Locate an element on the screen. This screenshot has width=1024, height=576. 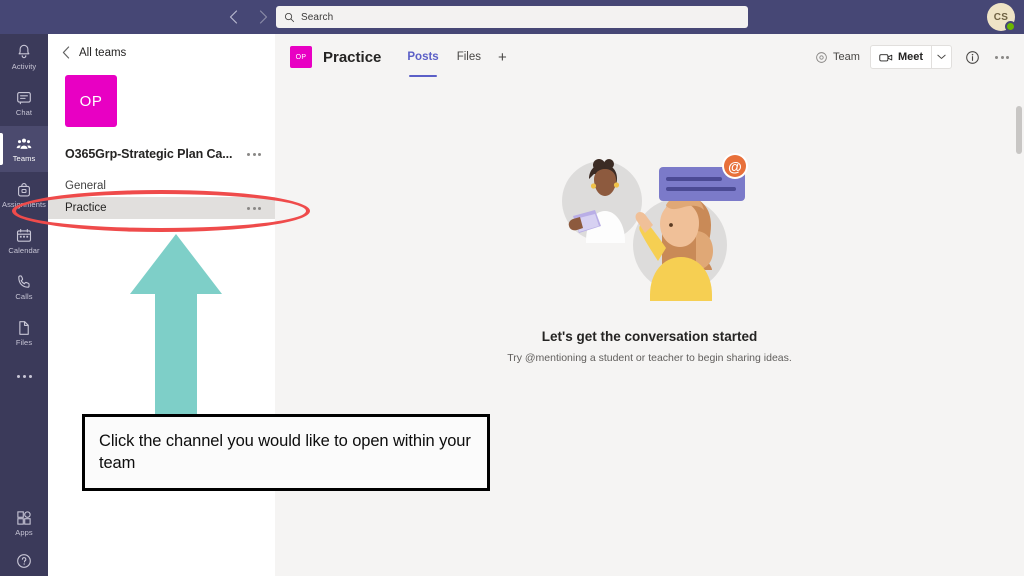
team-more-button is located at coordinates (254, 154).